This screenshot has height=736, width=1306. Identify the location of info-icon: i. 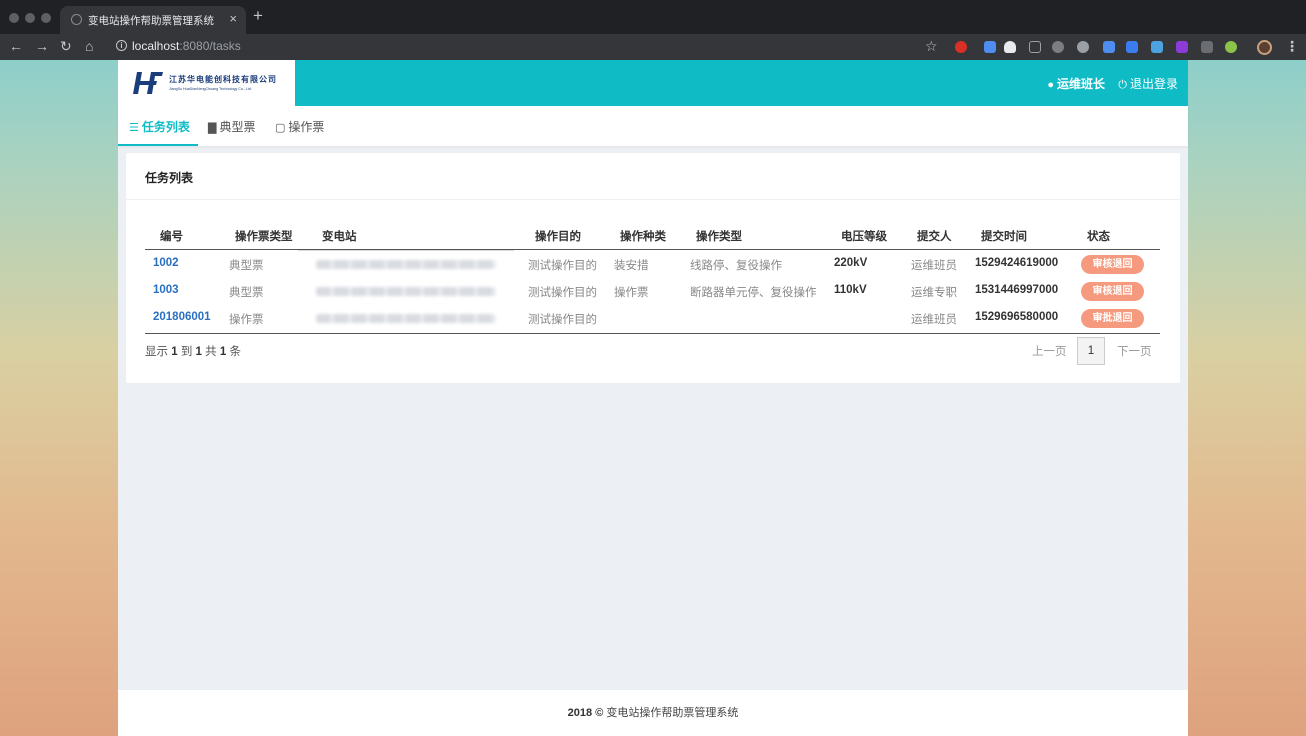
(121, 45).